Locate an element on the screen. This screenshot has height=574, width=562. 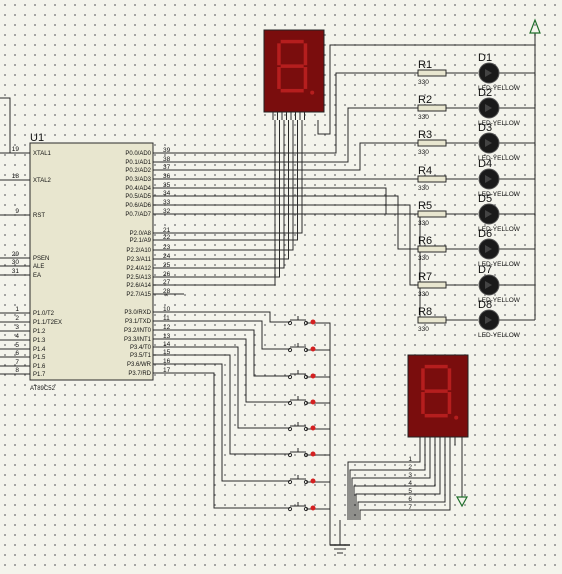
mcu-pin-number: 21 is located at coordinates (167, 230).